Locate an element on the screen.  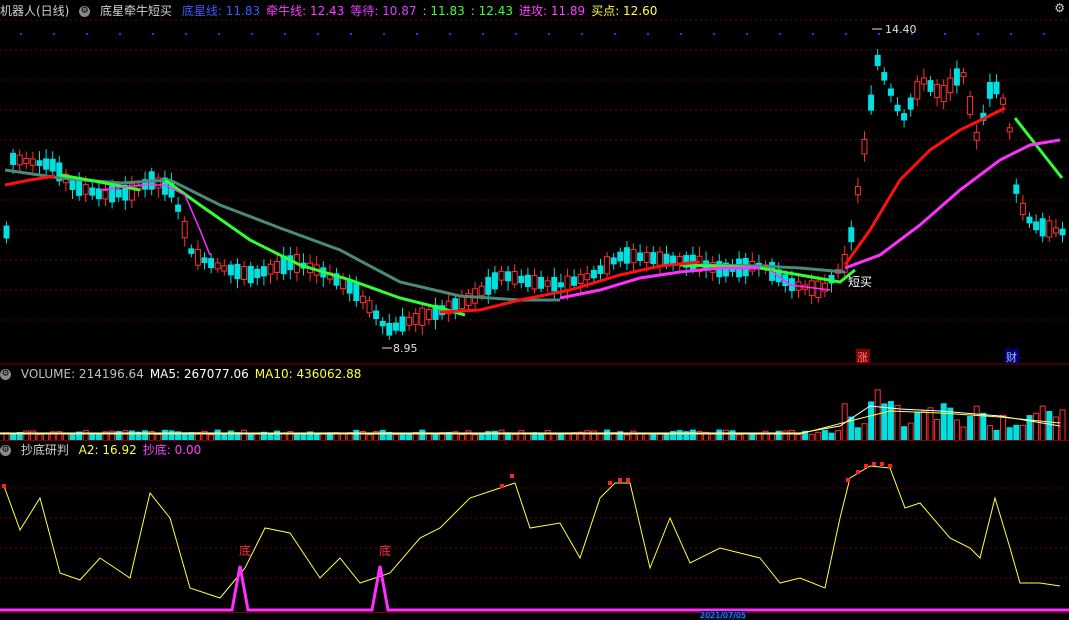
low-price-label: 8.95 is located at coordinates (405, 348).